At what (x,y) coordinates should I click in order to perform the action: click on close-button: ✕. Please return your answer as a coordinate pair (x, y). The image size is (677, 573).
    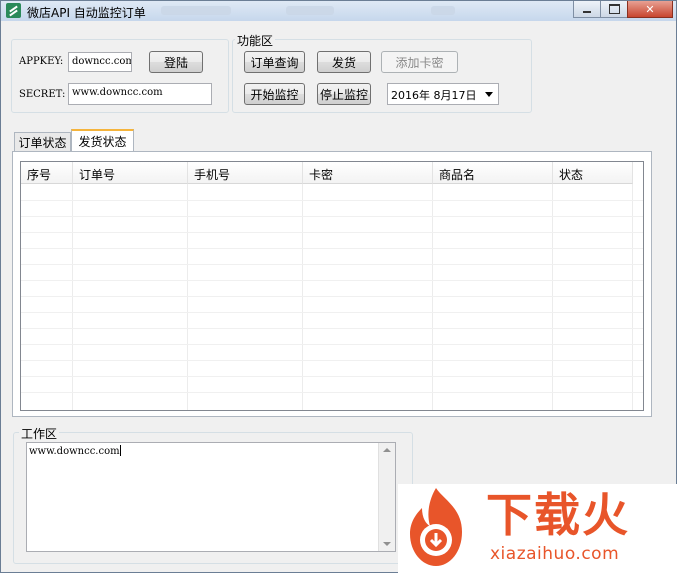
    Looking at the image, I should click on (650, 9).